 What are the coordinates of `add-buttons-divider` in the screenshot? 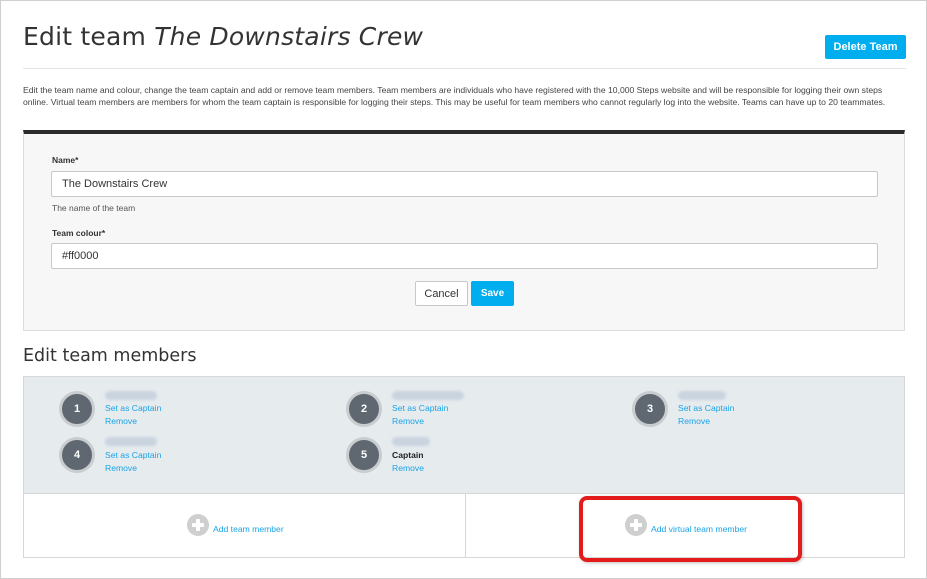 It's located at (465, 526).